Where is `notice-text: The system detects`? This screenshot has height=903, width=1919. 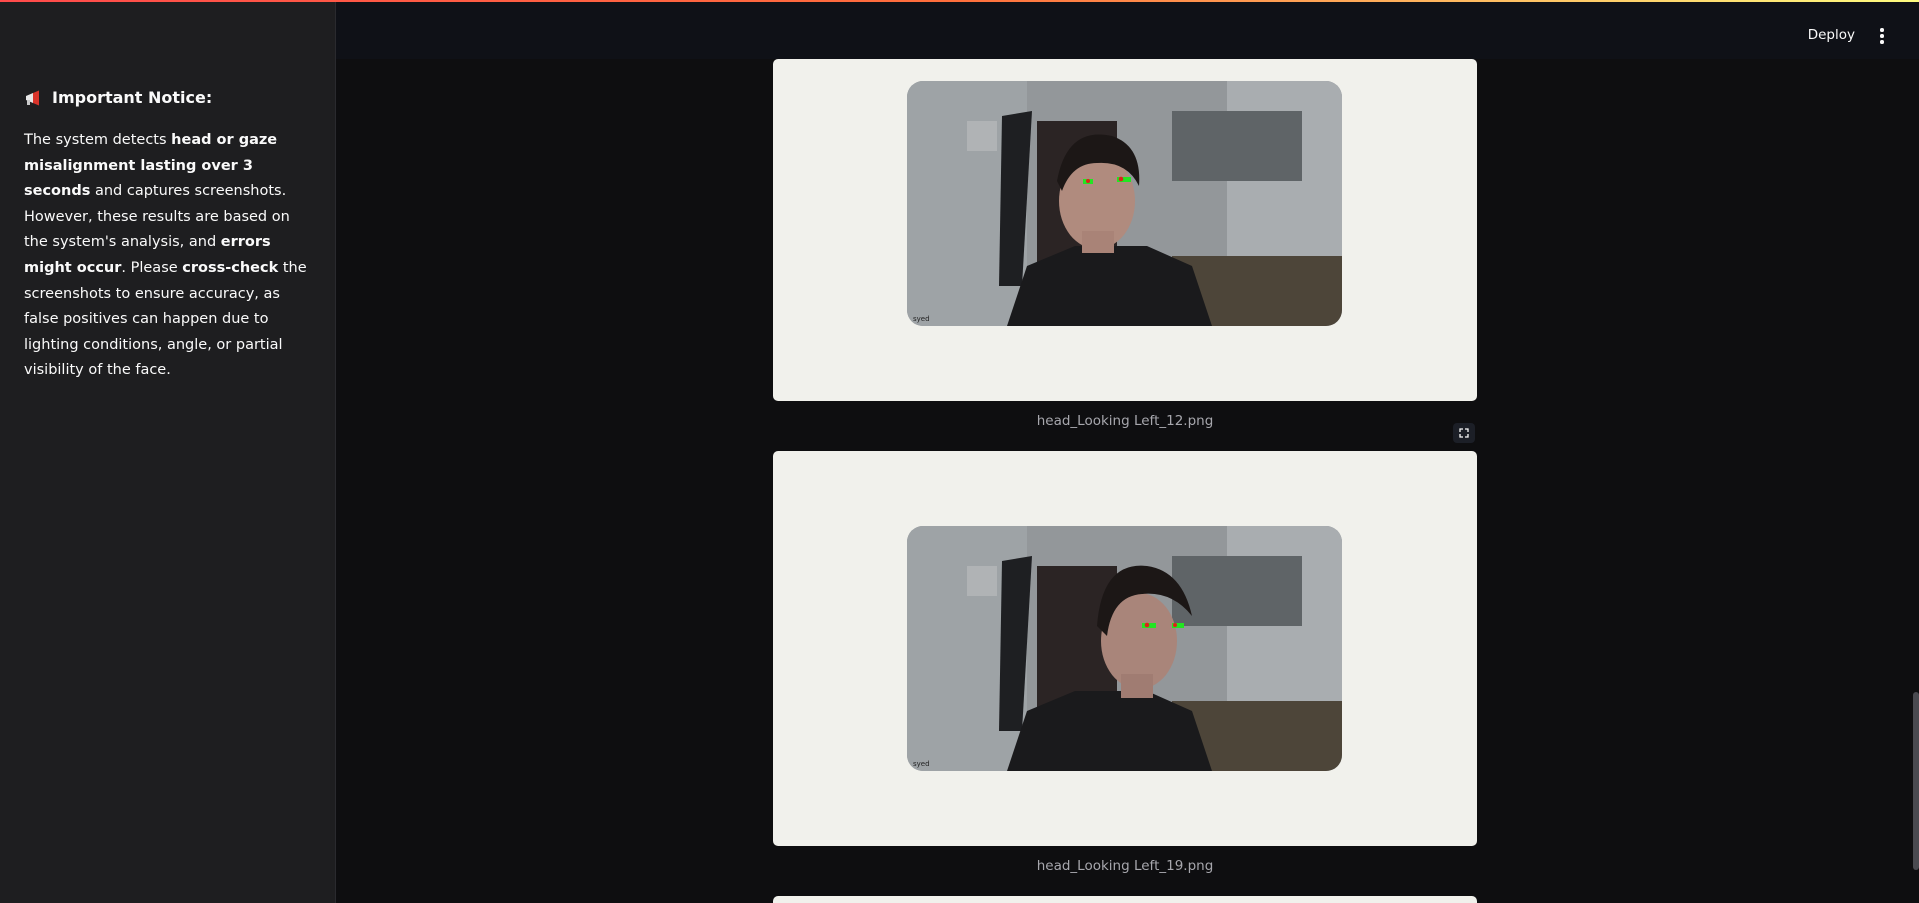 notice-text: The system detects is located at coordinates (98, 140).